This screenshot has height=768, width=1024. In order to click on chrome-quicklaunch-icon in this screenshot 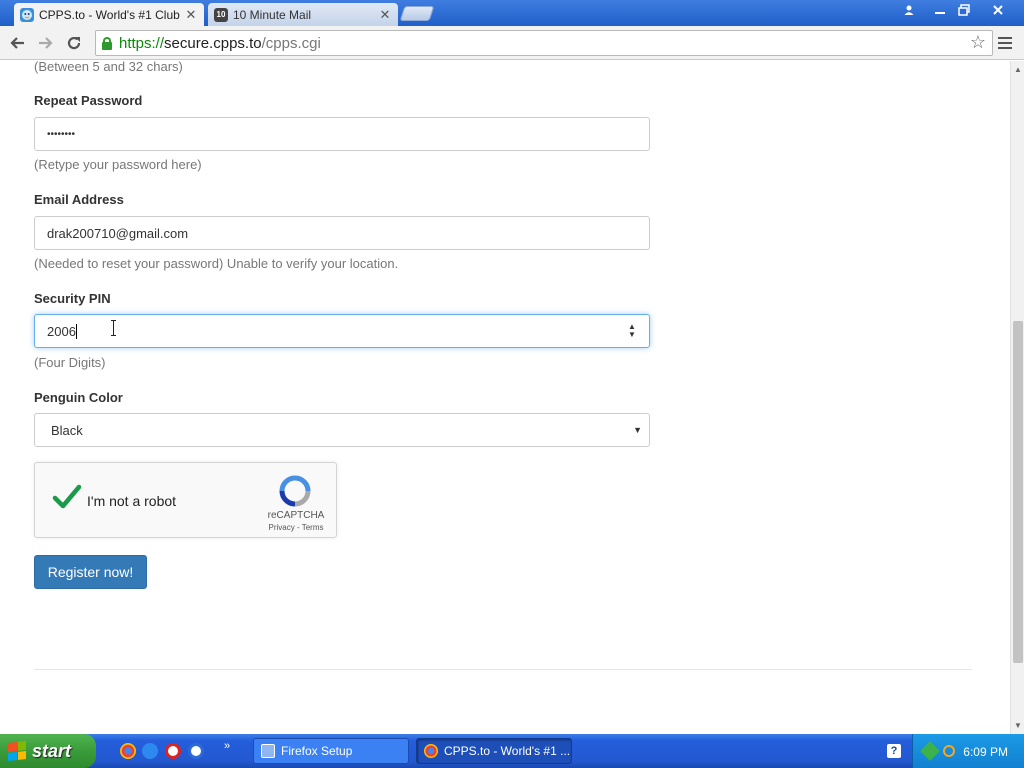, I will do `click(128, 751)`.